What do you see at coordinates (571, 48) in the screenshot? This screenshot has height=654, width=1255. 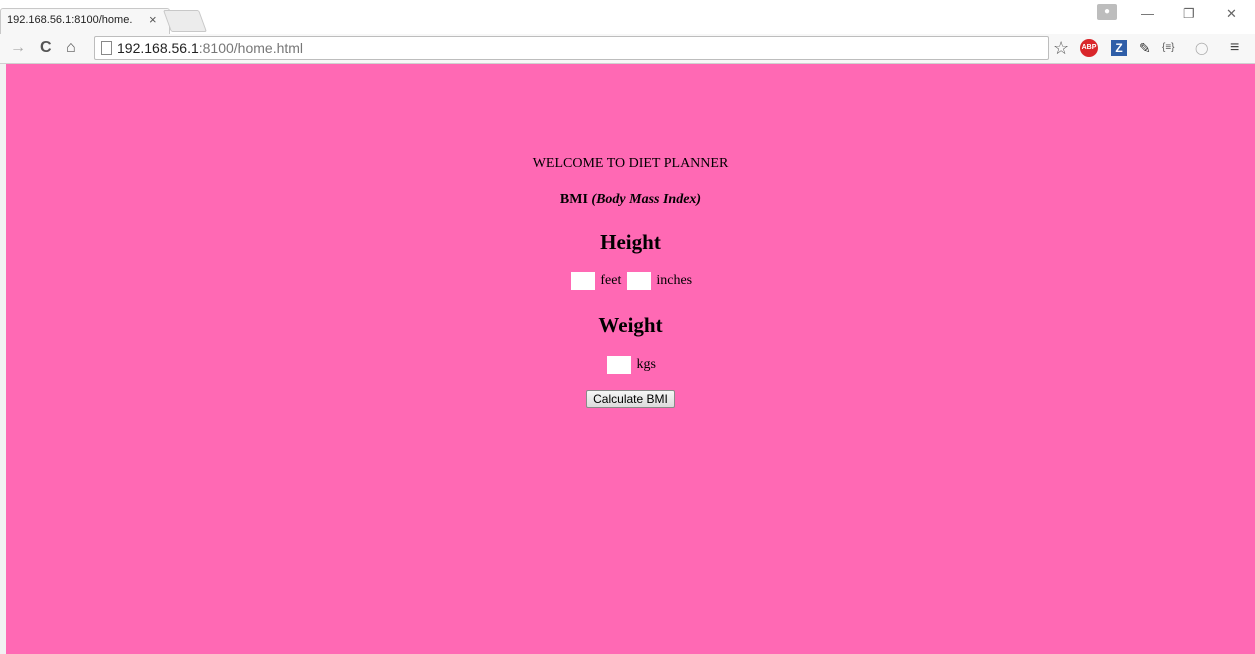 I see `address-bar: 192.168.56.1:8100/home.html` at bounding box center [571, 48].